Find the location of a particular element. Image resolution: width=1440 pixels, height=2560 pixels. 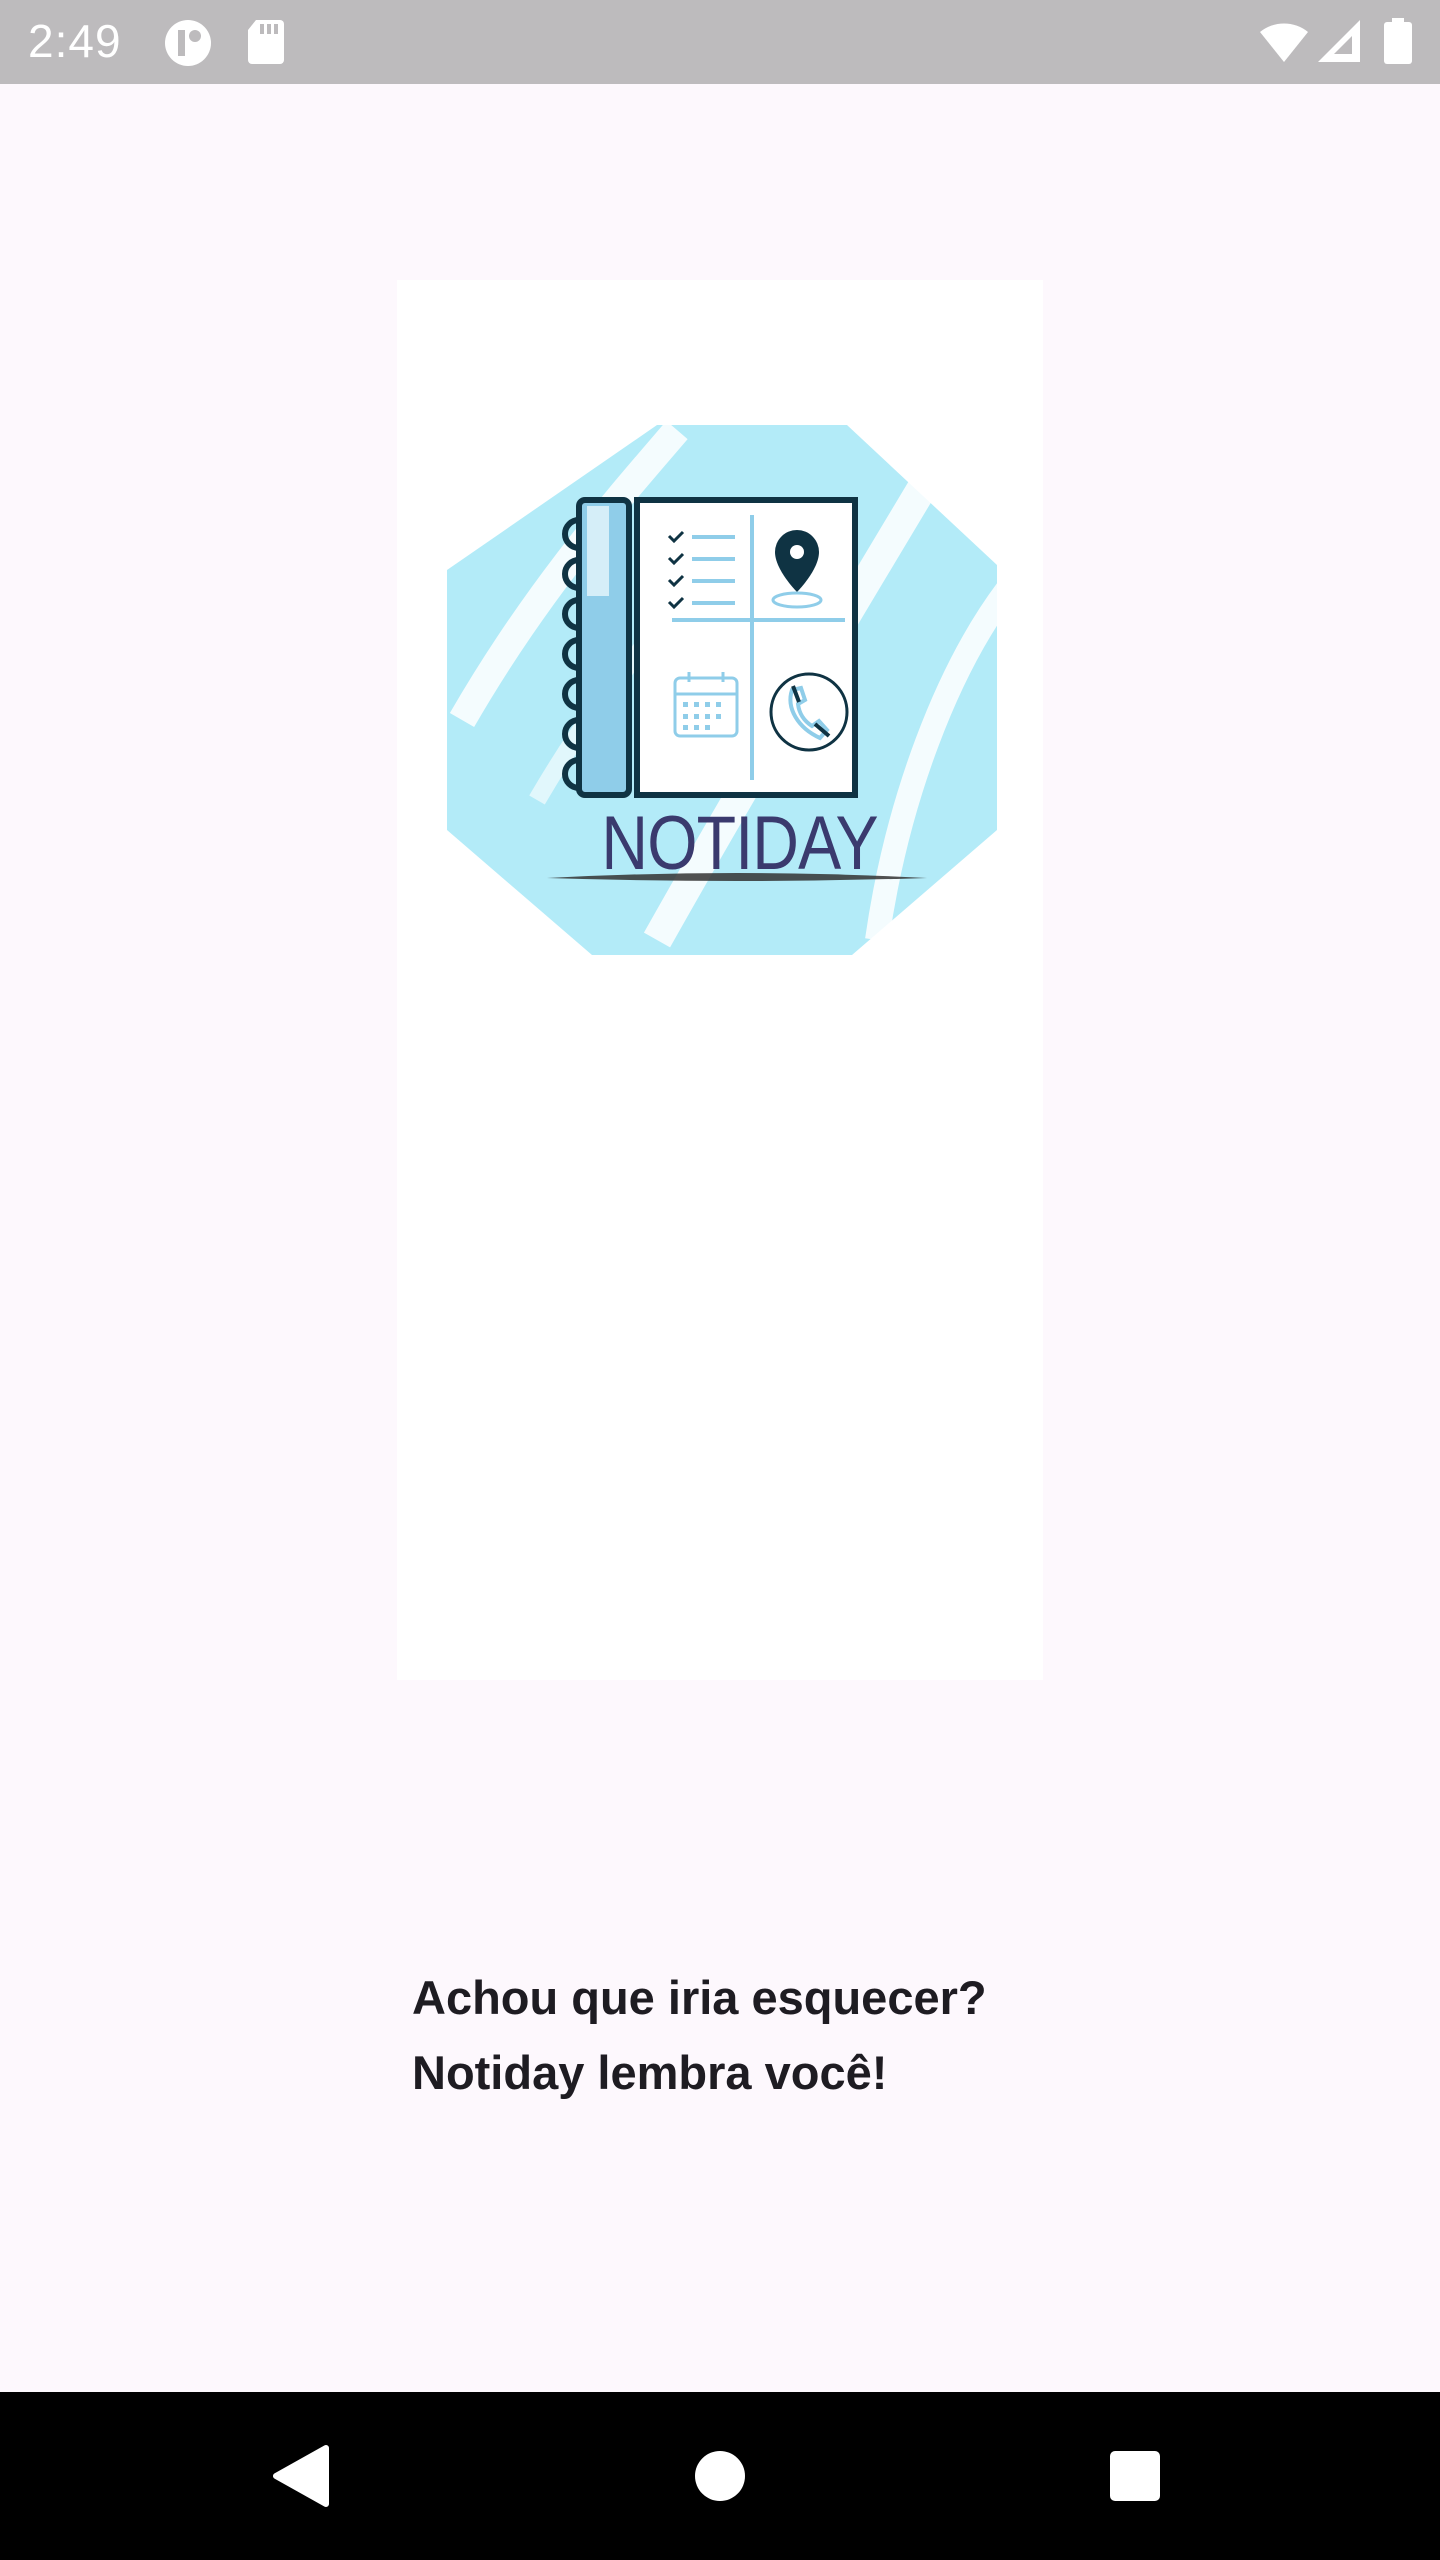

recents-button is located at coordinates (1135, 2476).